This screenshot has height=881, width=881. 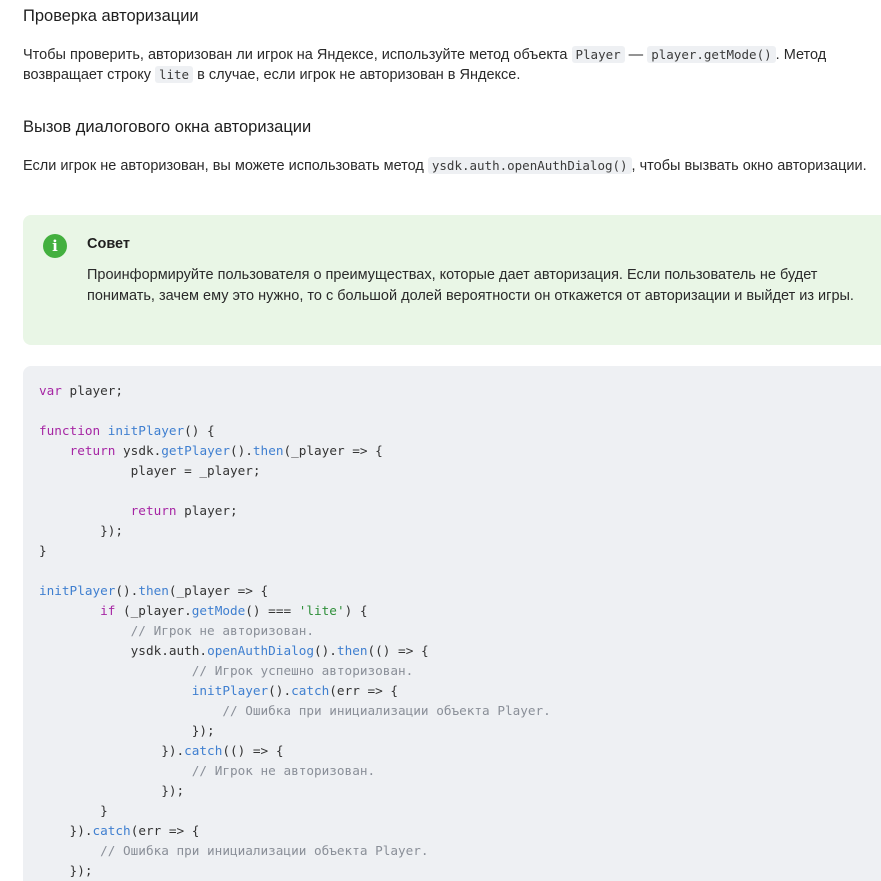 I want to click on code-line: initPlayer().catch(err => {, so click(x=295, y=691).